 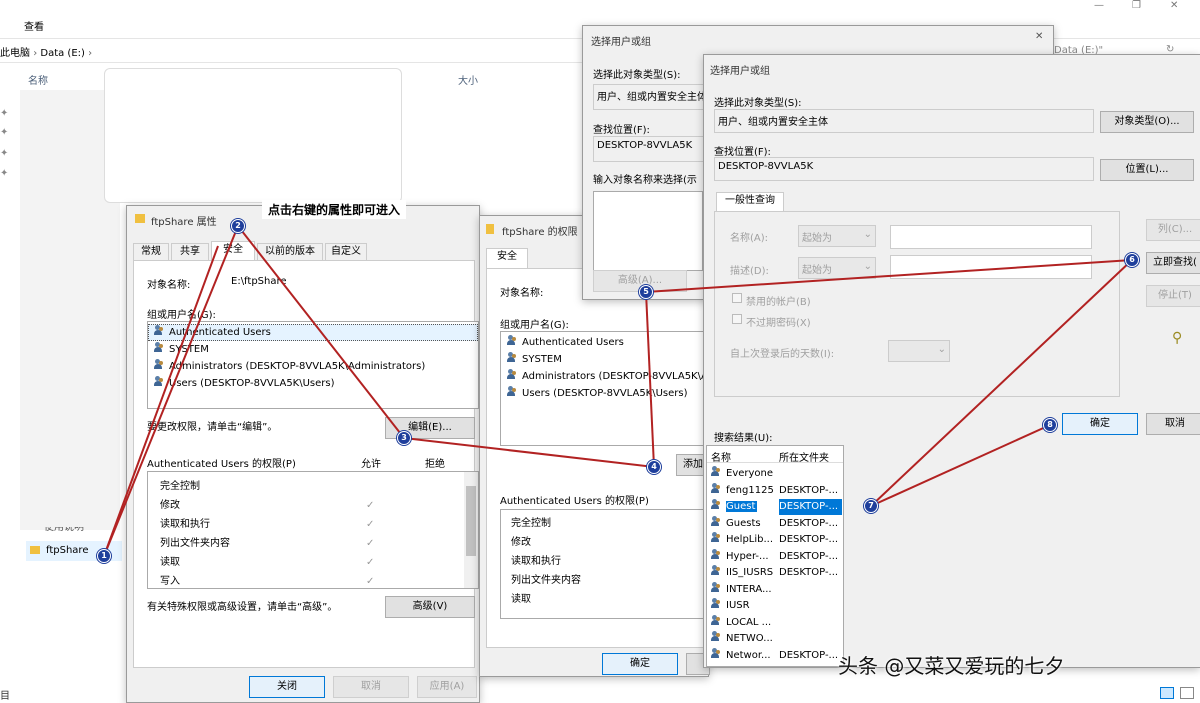 I want to click on watermark: 头条 @又菜又爱玩的七夕, so click(x=951, y=666).